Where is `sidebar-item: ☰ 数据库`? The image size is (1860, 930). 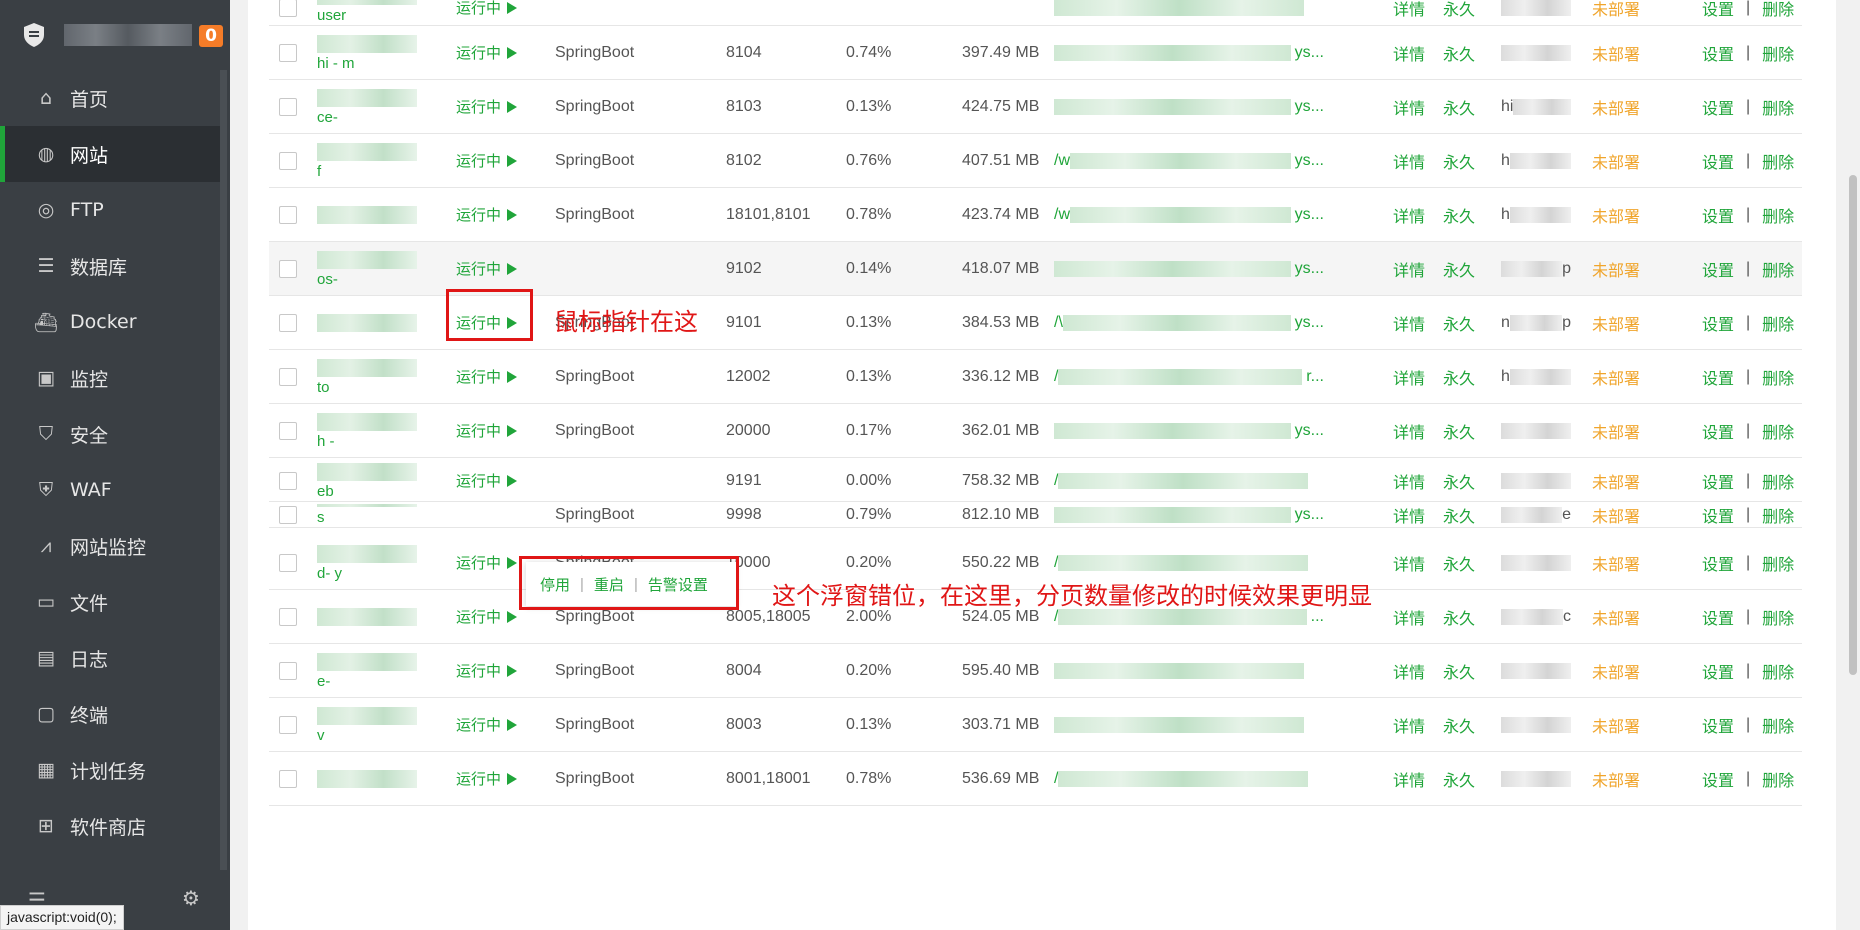 sidebar-item: ☰ 数据库 is located at coordinates (110, 266).